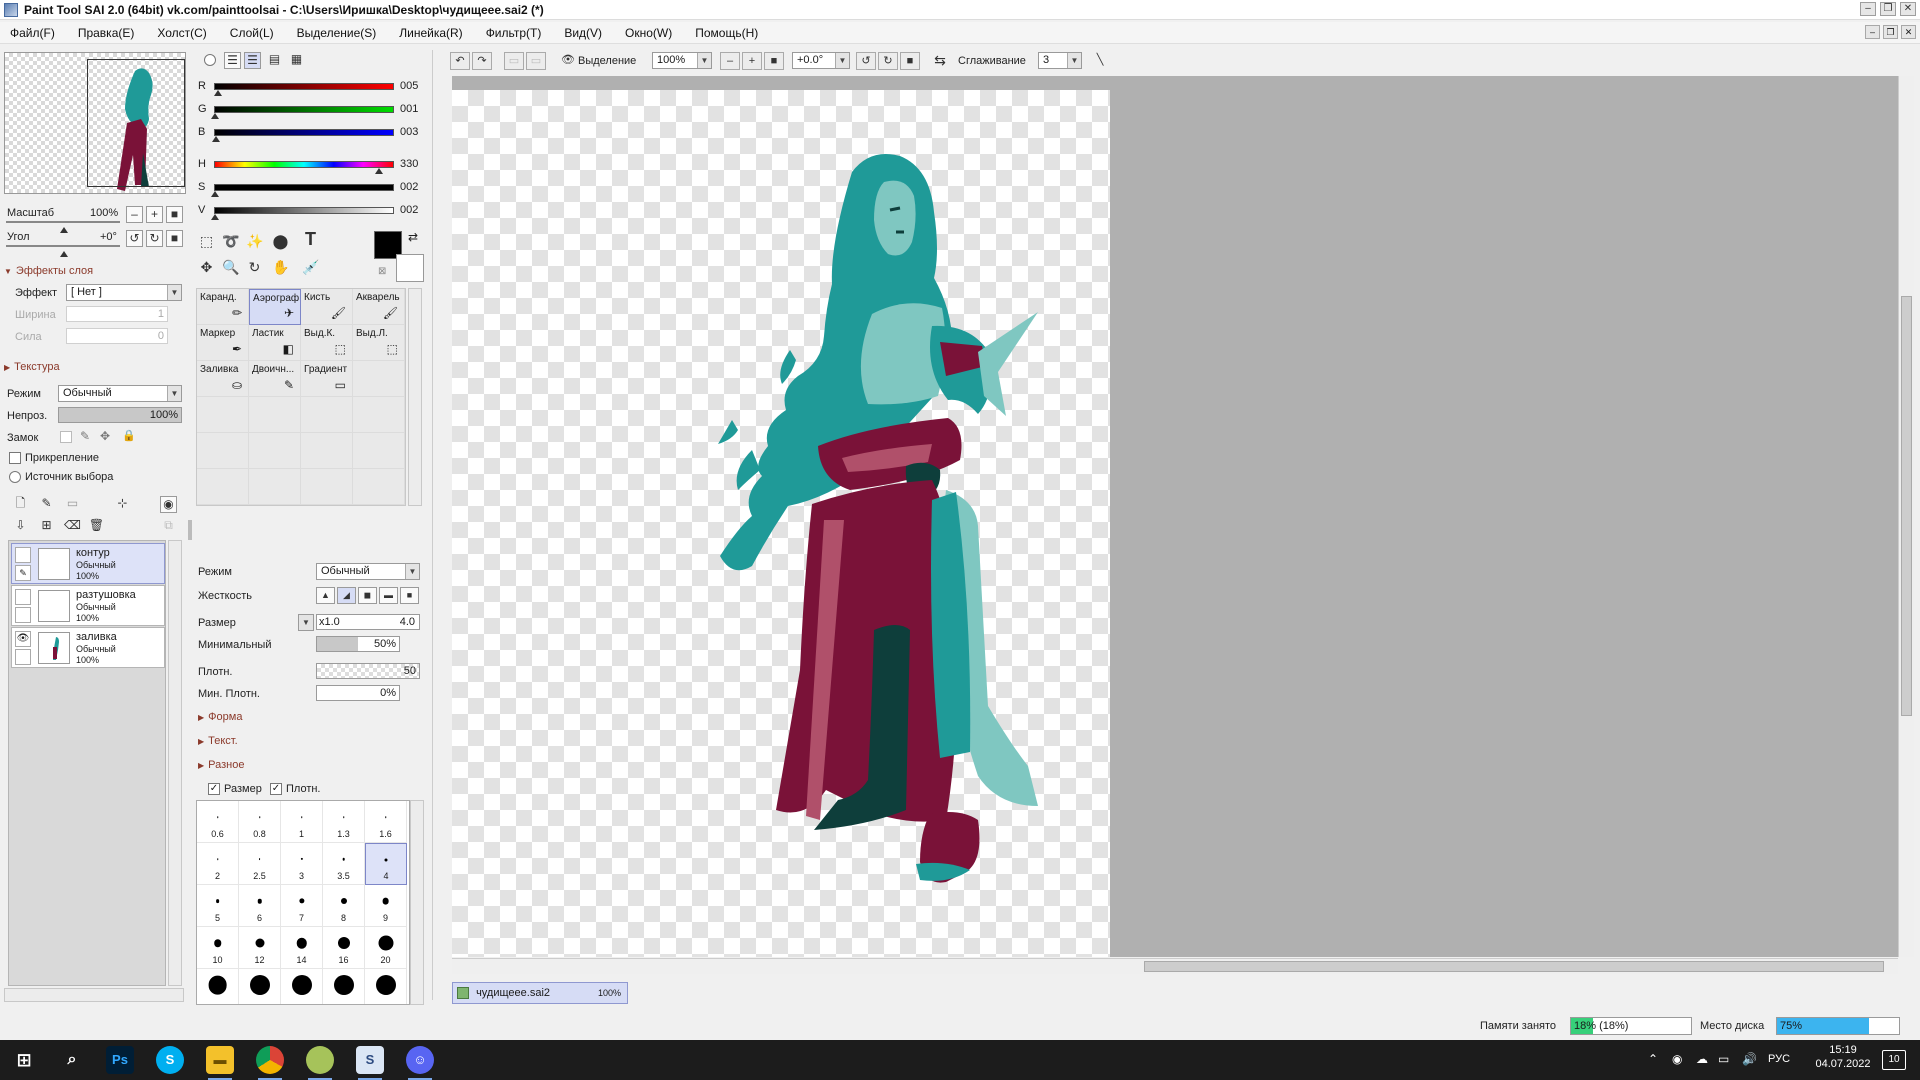 This screenshot has width=1920, height=1080. Describe the element at coordinates (20, 504) in the screenshot. I see `new-layer-icon: 🗋` at that location.